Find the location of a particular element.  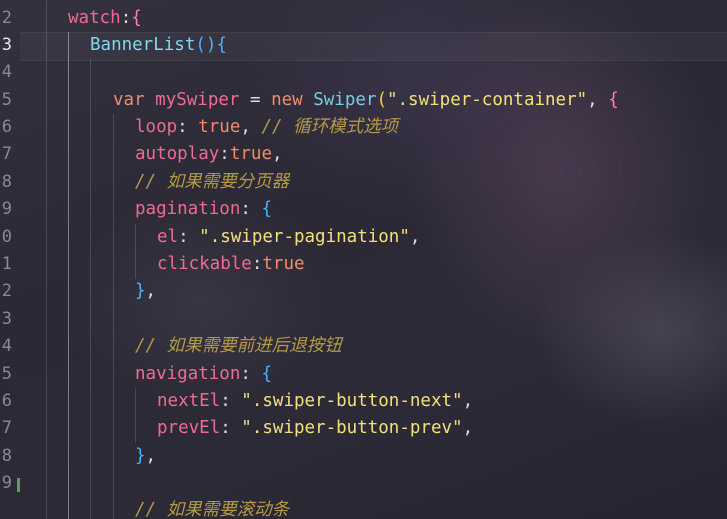

token-comment: // 如果需要前进后退按钮 is located at coordinates (238, 346).